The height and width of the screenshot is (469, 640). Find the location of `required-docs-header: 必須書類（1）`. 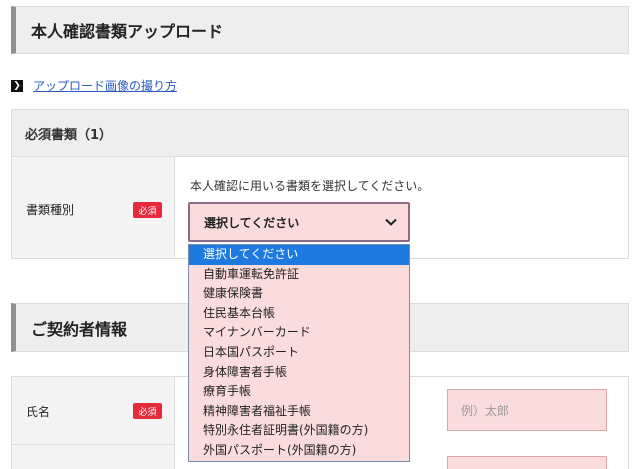

required-docs-header: 必須書類（1） is located at coordinates (320, 133).